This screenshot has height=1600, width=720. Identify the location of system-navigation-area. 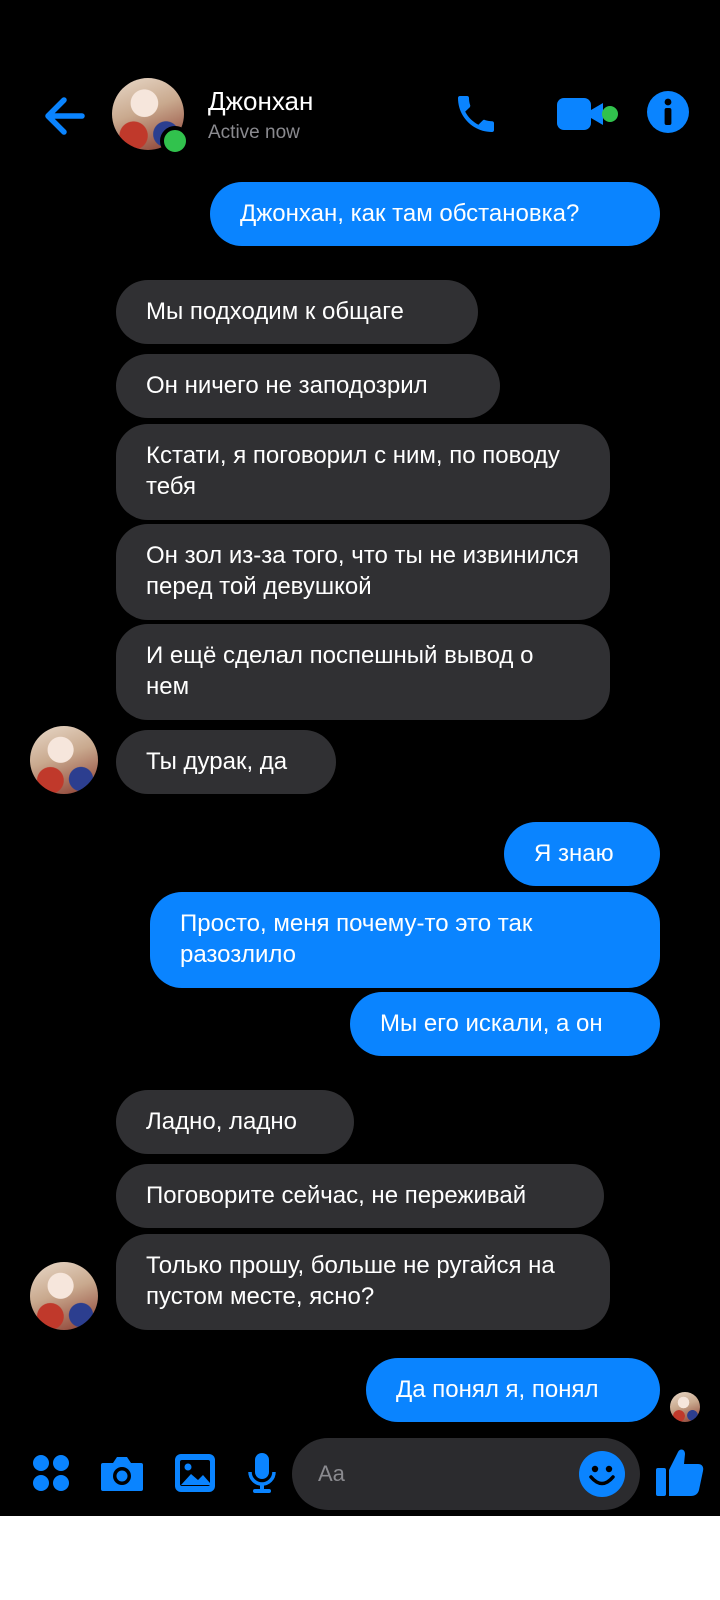
(360, 1558).